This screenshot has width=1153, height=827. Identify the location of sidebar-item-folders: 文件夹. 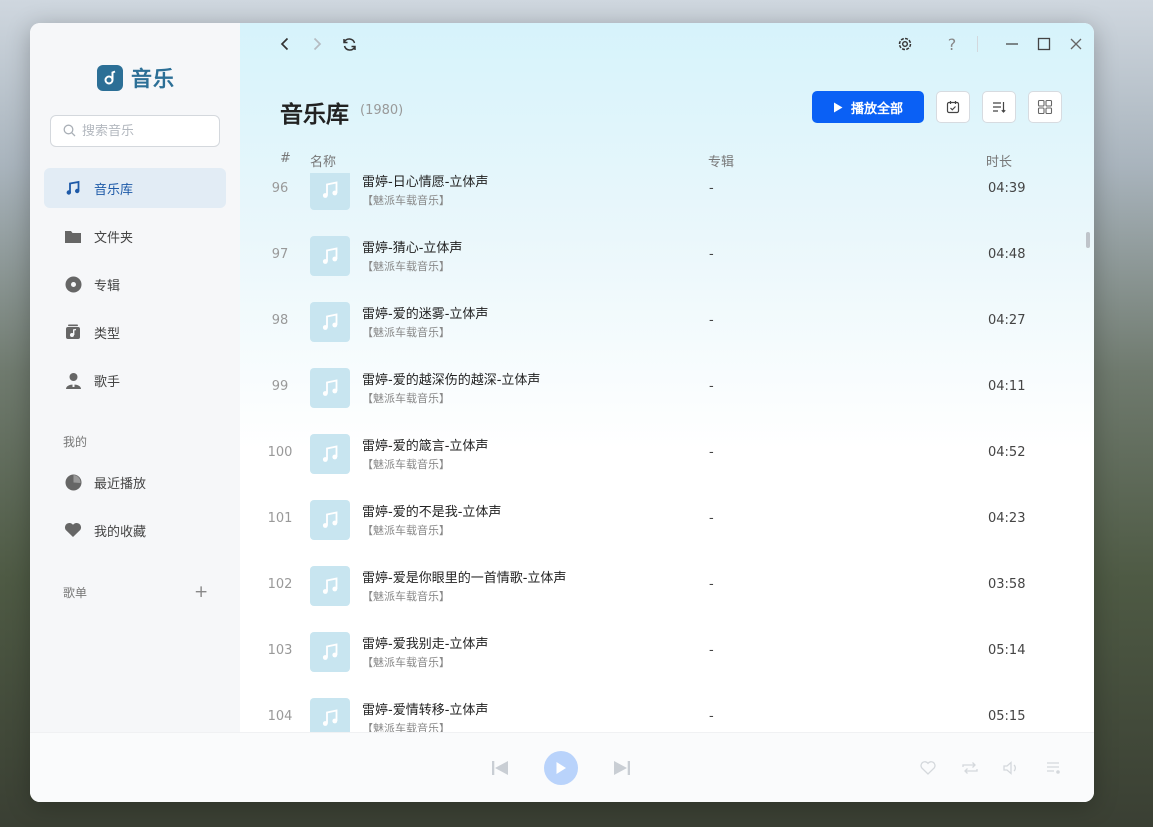
(135, 236).